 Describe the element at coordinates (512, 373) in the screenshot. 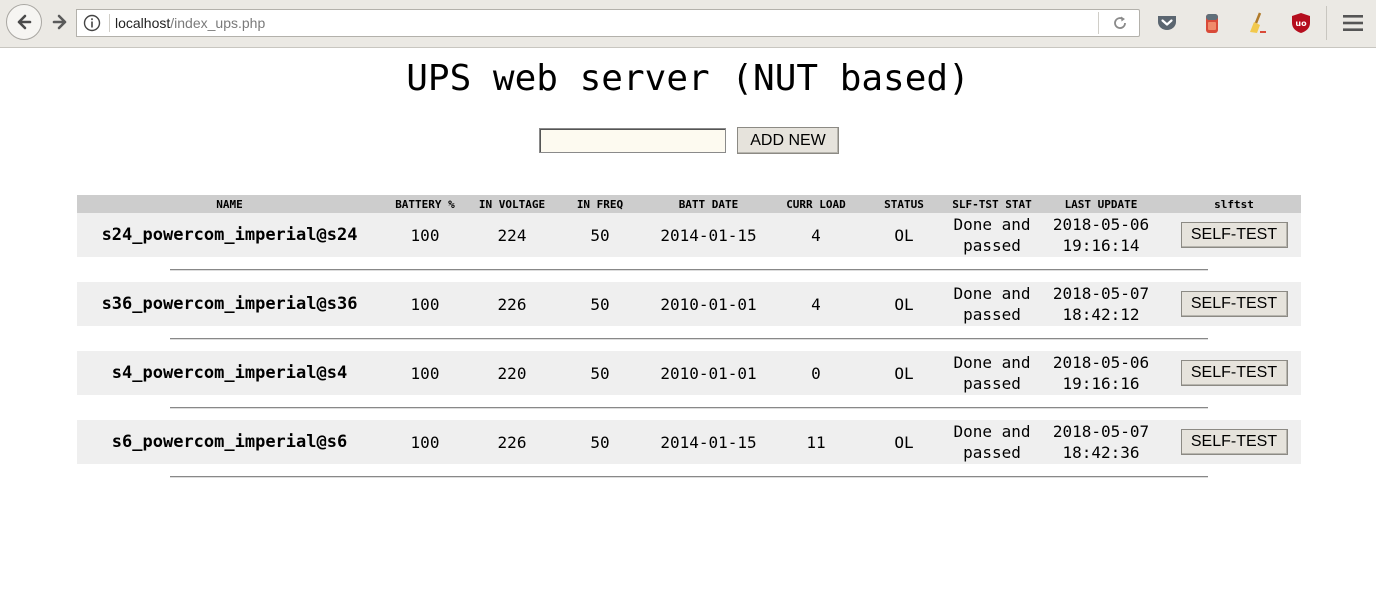

I see `cell-voltage: 220` at that location.